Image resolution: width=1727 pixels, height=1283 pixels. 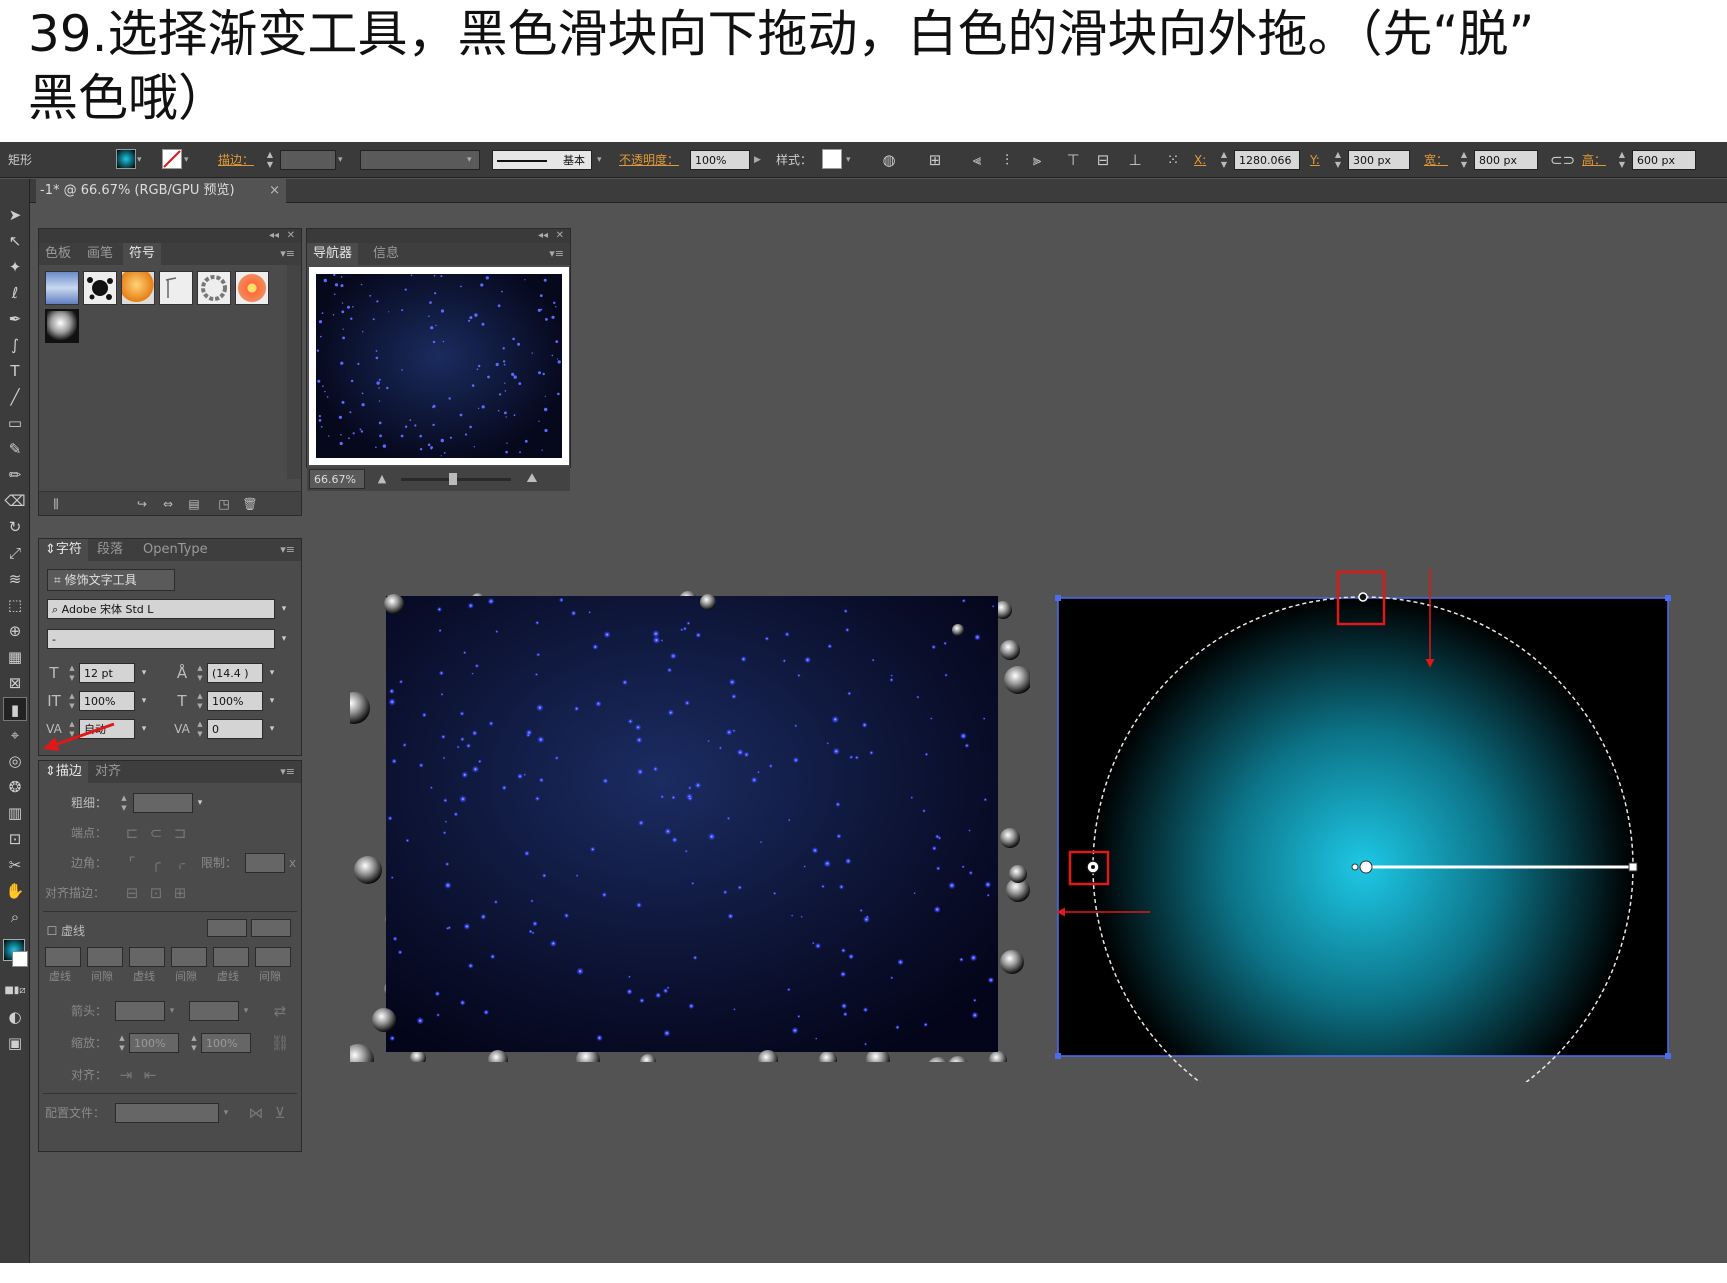 What do you see at coordinates (542, 160) in the screenshot?
I see `brush-style-field: 基本` at bounding box center [542, 160].